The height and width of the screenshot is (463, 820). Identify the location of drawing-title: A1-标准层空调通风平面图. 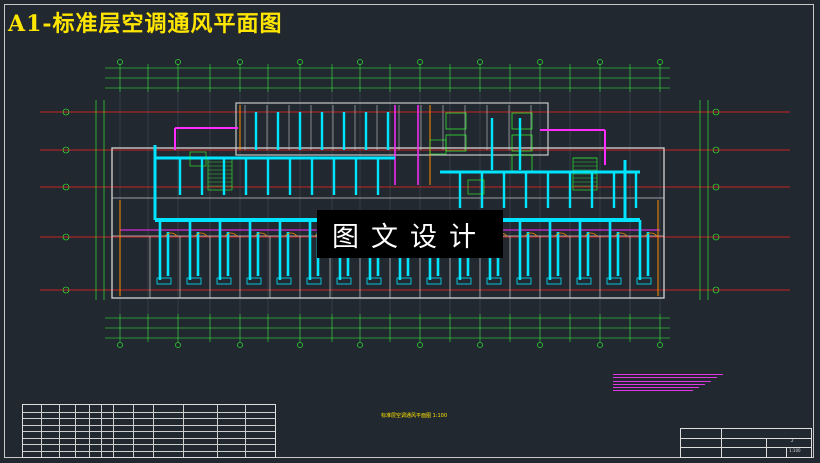
(145, 24).